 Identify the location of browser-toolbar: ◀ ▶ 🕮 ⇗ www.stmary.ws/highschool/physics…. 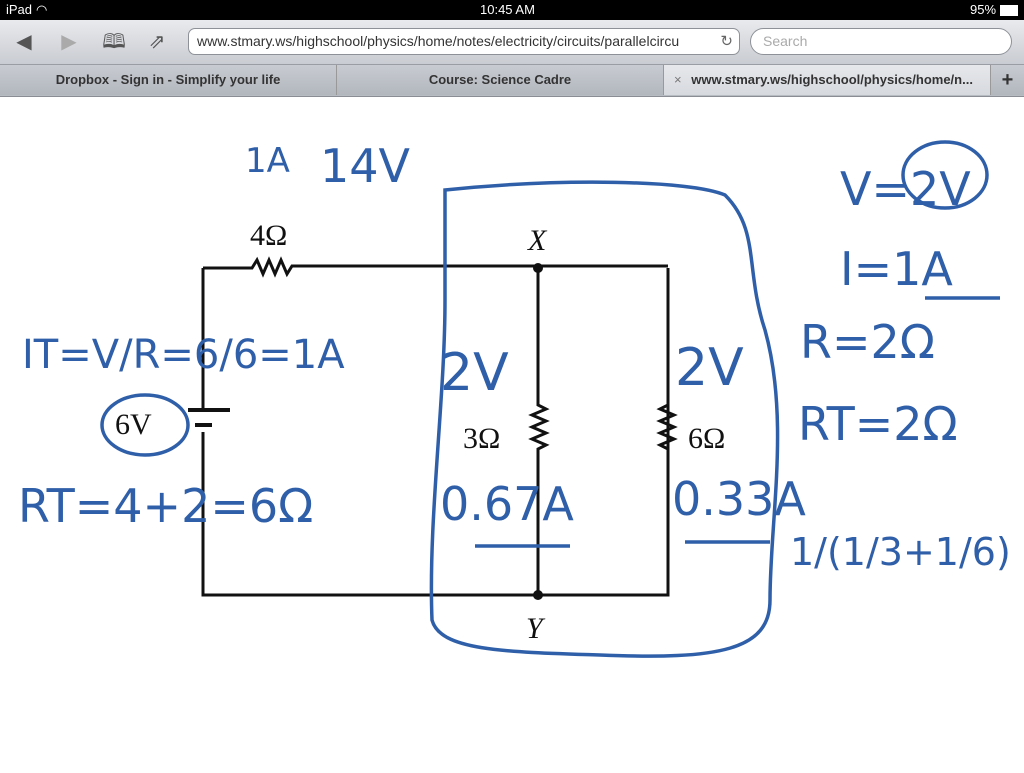
(512, 42).